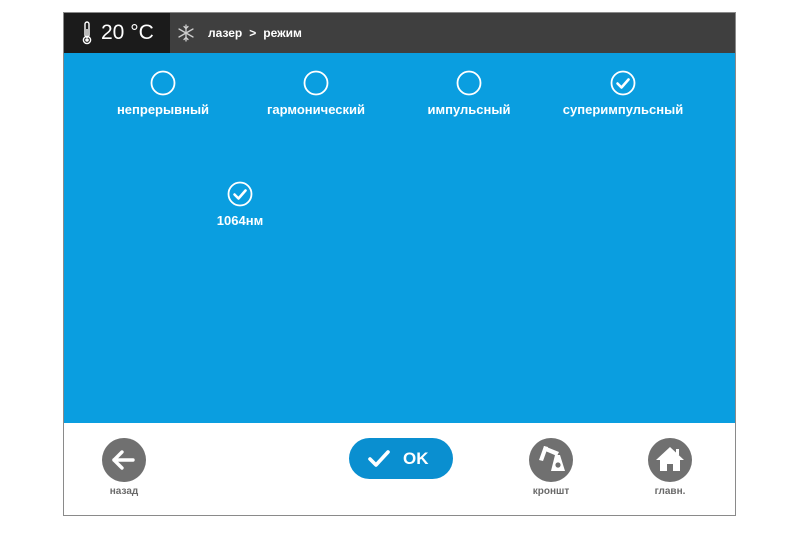 The height and width of the screenshot is (533, 800). I want to click on mode-option-harmonic: гармонический, so click(316, 94).